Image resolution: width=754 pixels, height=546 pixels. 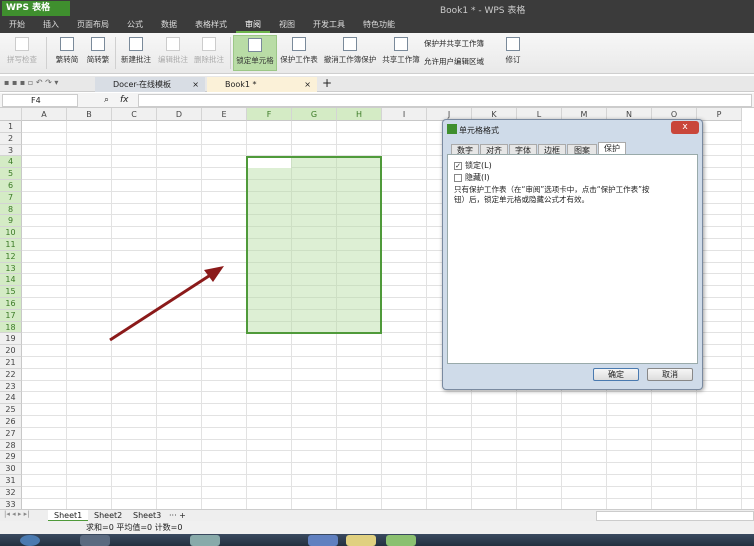 I want to click on sheet-tab-bar: |◂ ◂ ▸ ▸| Sheet1 Sheet2 Sheet3 ··· +, so click(x=377, y=515).